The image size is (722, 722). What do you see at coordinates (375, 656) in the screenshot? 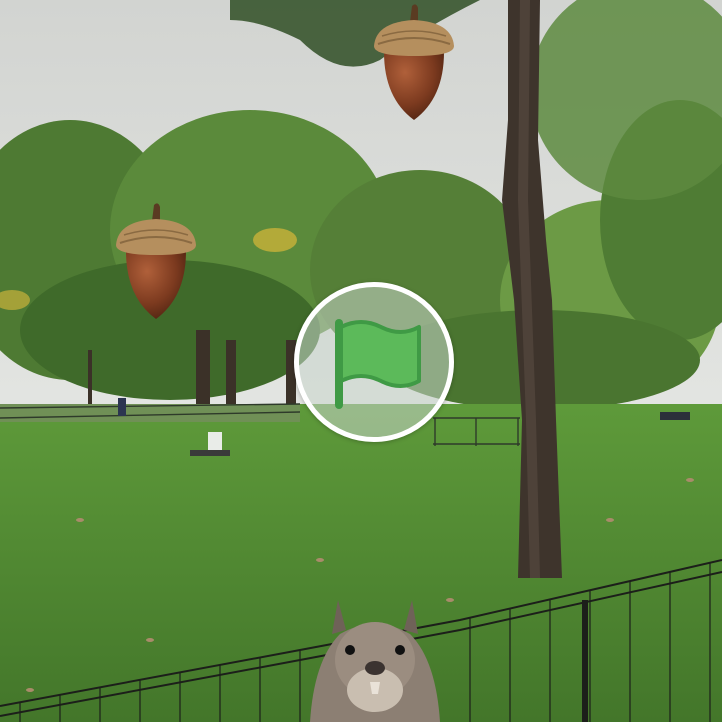
I see `squirrel-player` at bounding box center [375, 656].